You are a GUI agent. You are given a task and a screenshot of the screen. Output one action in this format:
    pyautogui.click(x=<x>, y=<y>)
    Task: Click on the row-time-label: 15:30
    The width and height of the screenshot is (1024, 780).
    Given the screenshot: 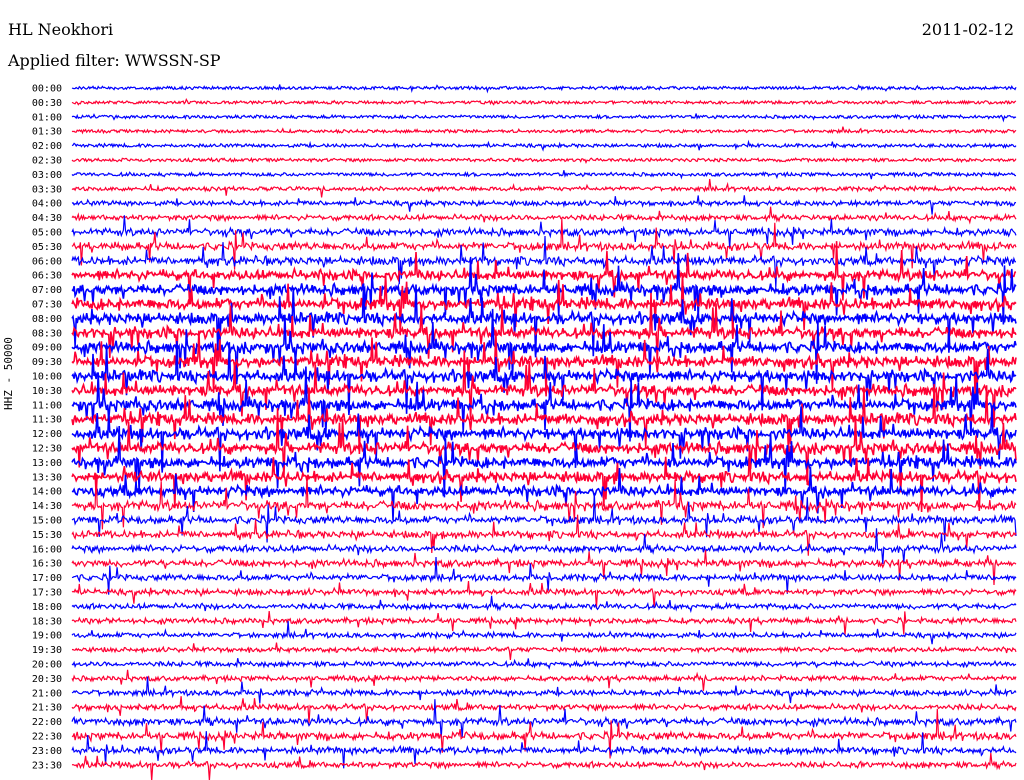 What is the action you would take?
    pyautogui.click(x=47, y=535)
    